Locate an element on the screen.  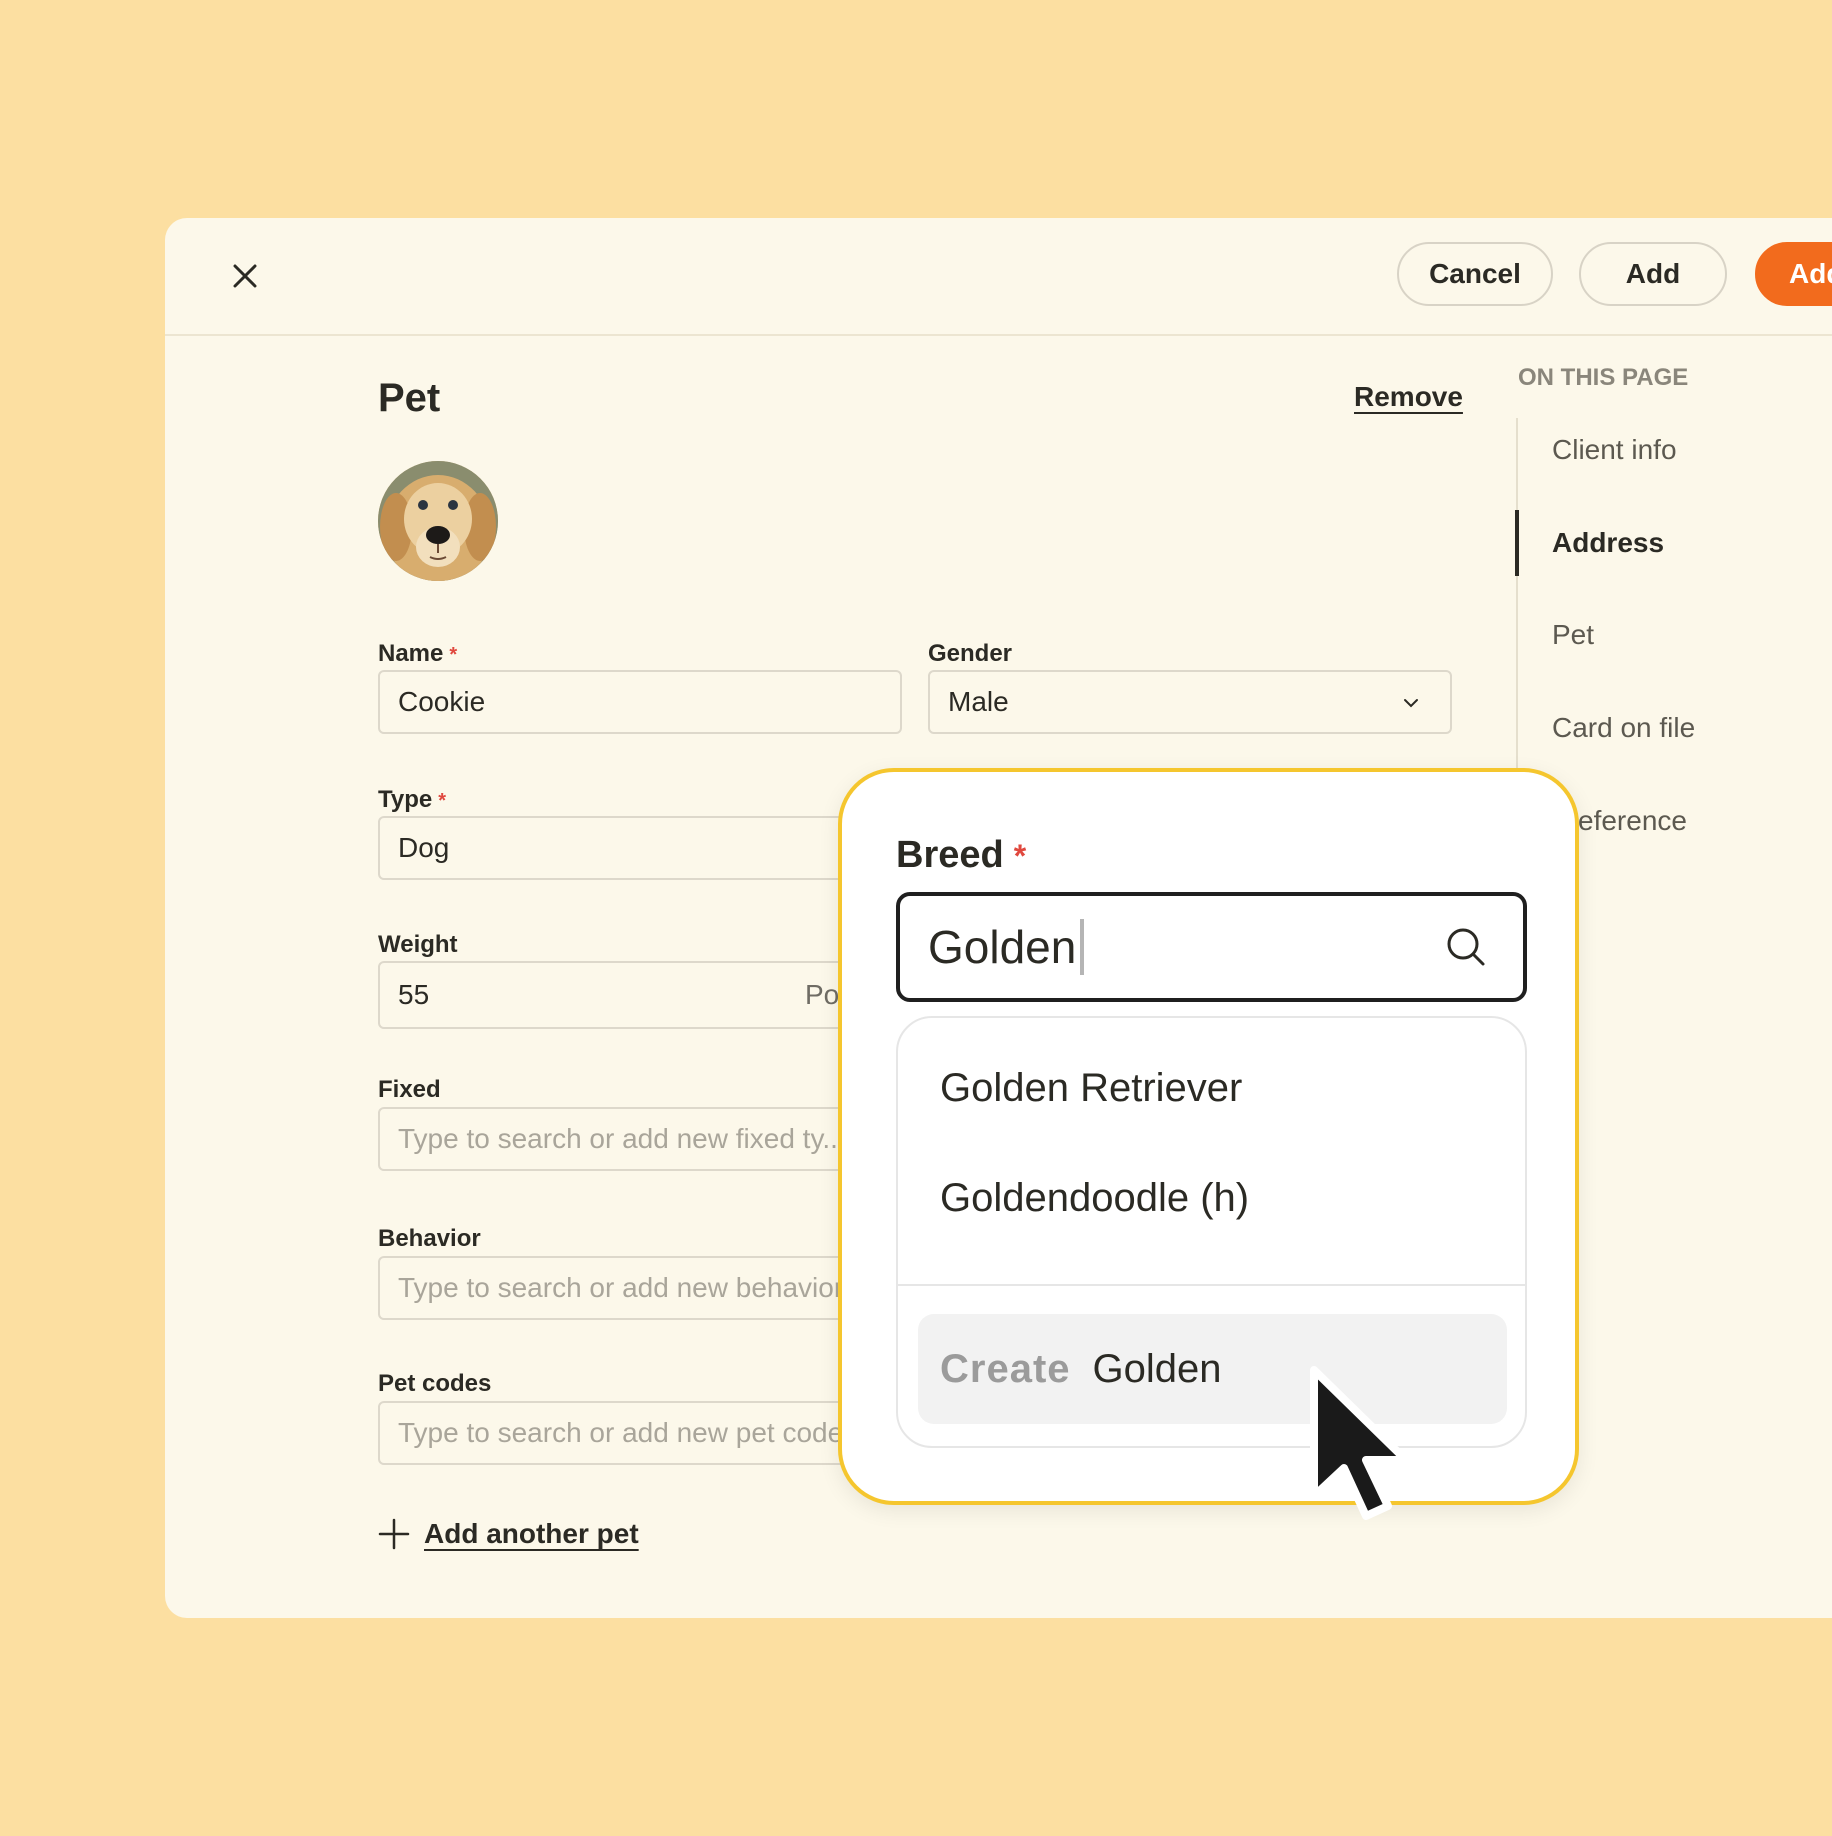
add-another-pet-button: Add another pet is located at coordinates (508, 1534).